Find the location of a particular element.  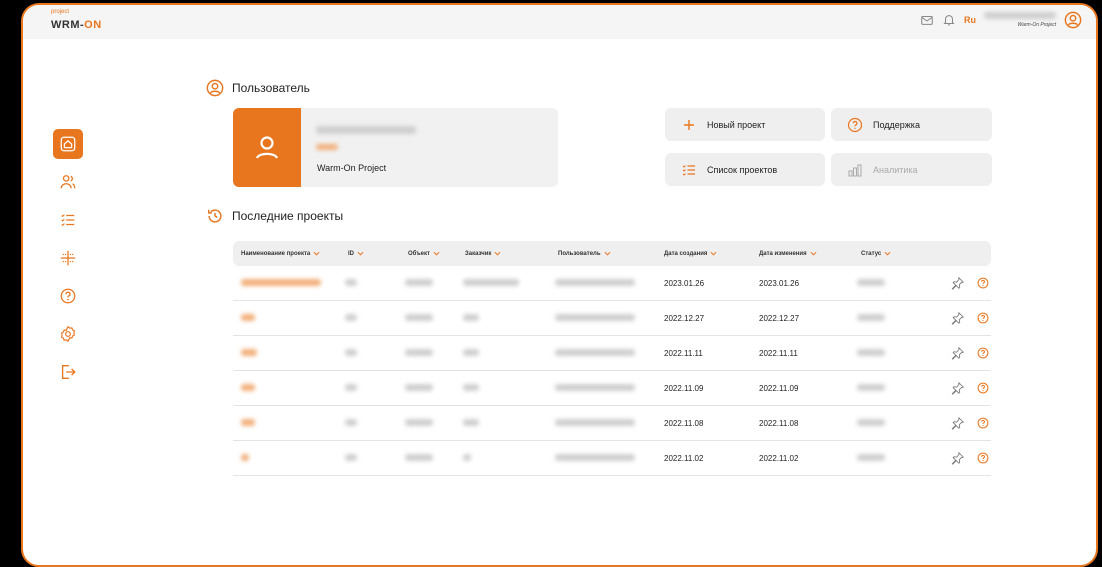

sidebar-item-projects is located at coordinates (68, 220).